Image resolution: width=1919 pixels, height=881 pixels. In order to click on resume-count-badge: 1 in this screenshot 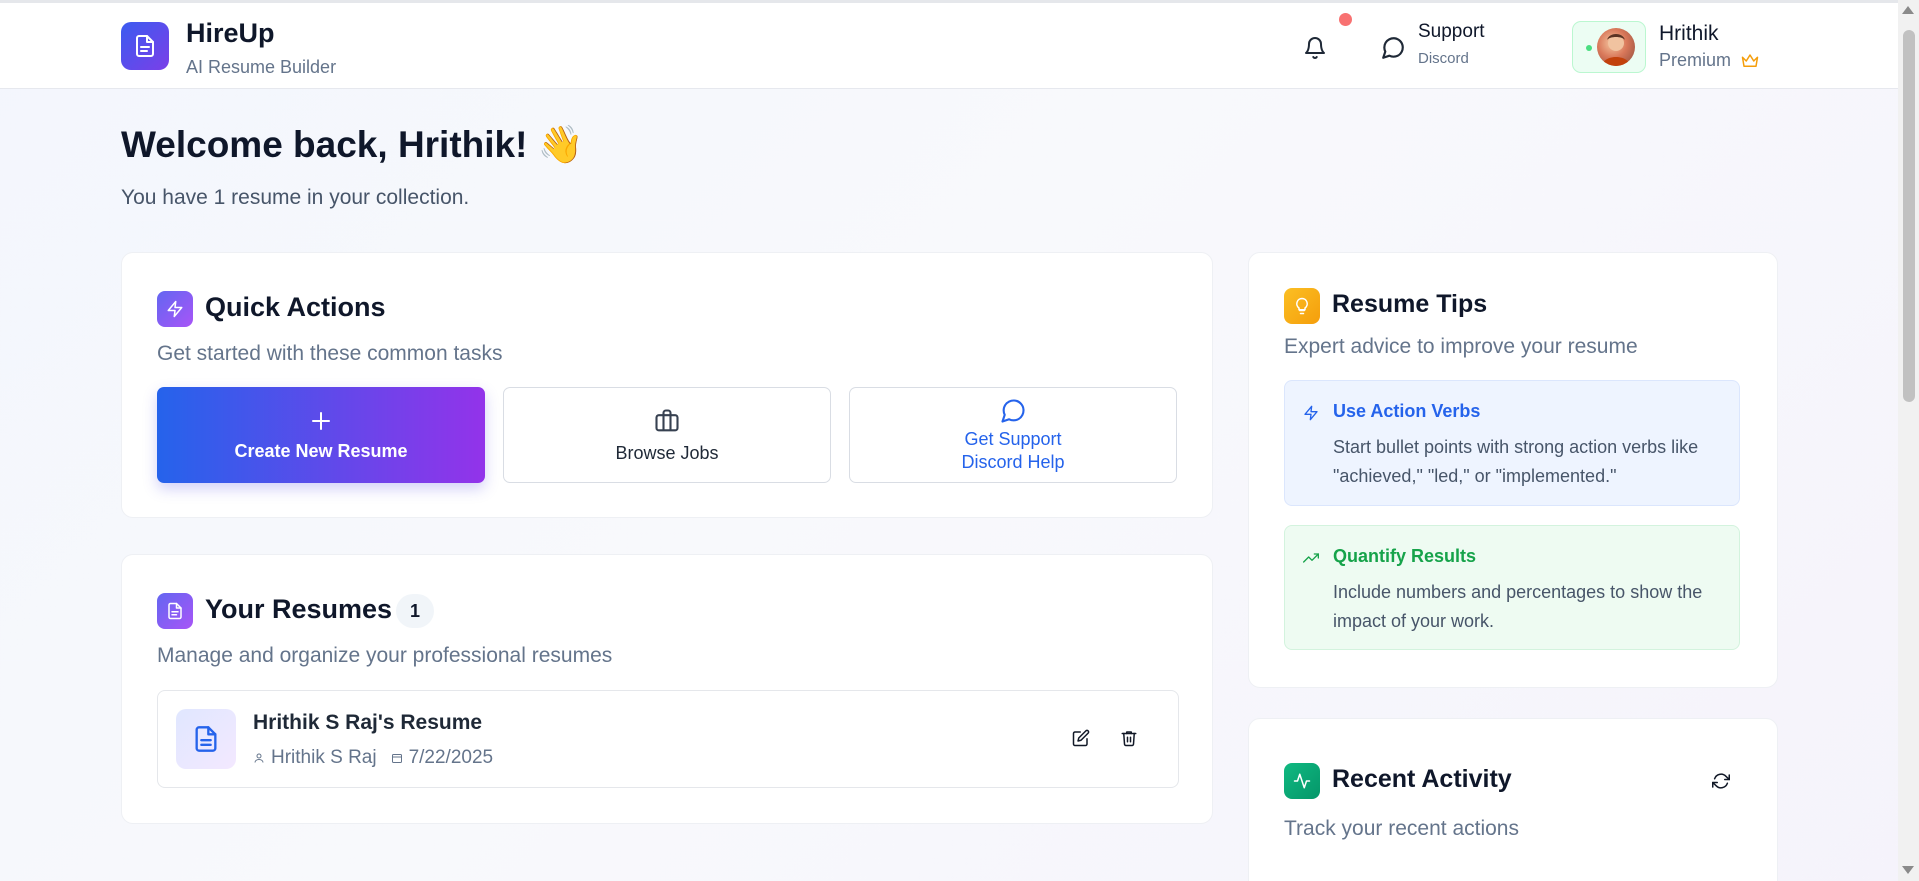, I will do `click(415, 611)`.